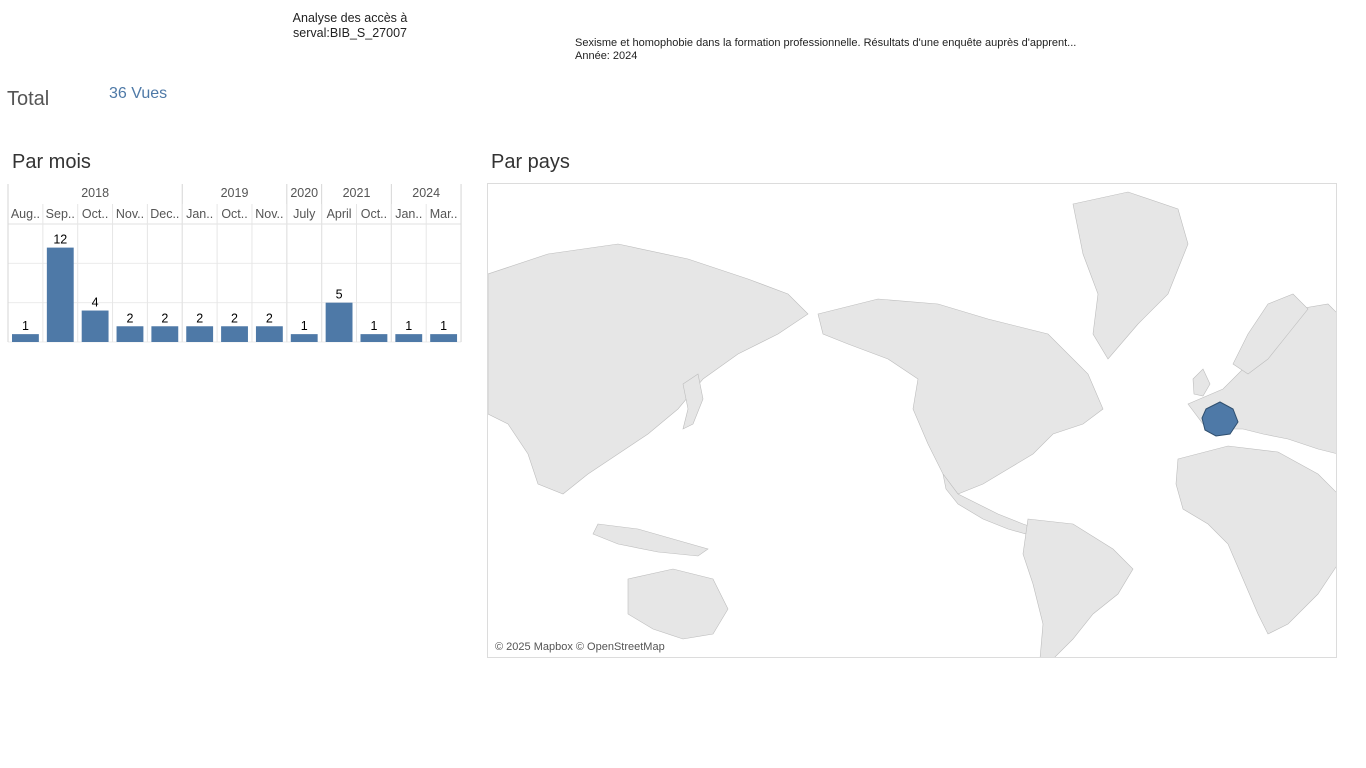 Image resolution: width=1366 pixels, height=768 pixels. What do you see at coordinates (164, 214) in the screenshot?
I see `month-label: Dec..` at bounding box center [164, 214].